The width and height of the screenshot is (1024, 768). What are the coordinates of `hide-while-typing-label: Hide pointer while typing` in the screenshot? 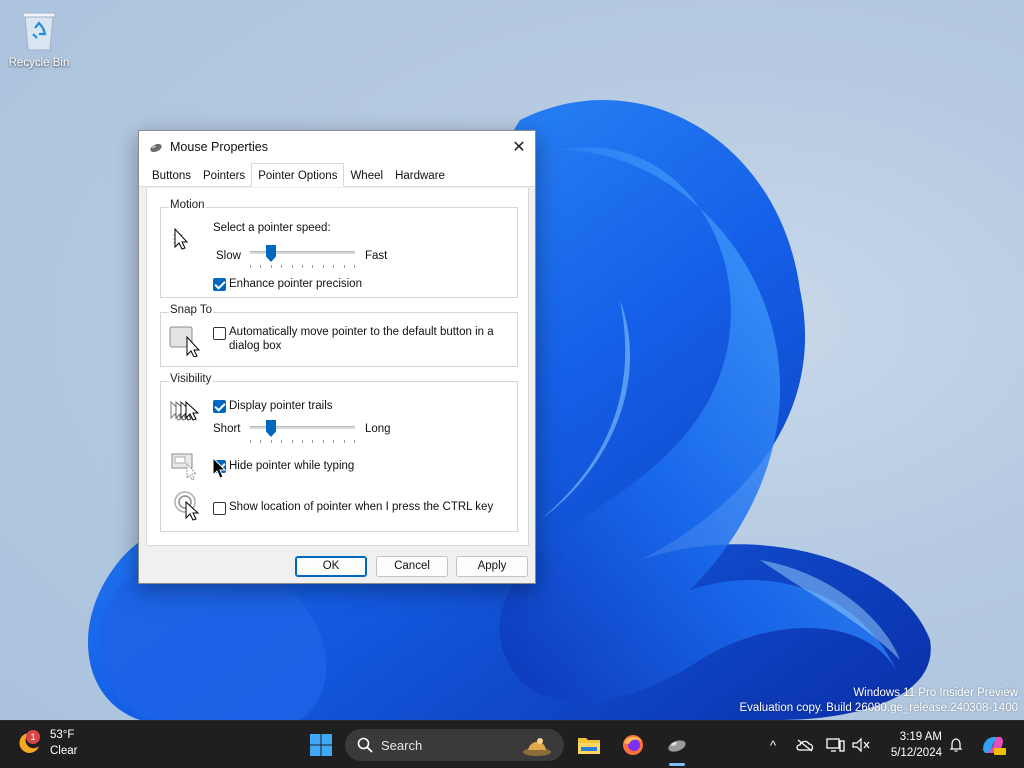 It's located at (292, 466).